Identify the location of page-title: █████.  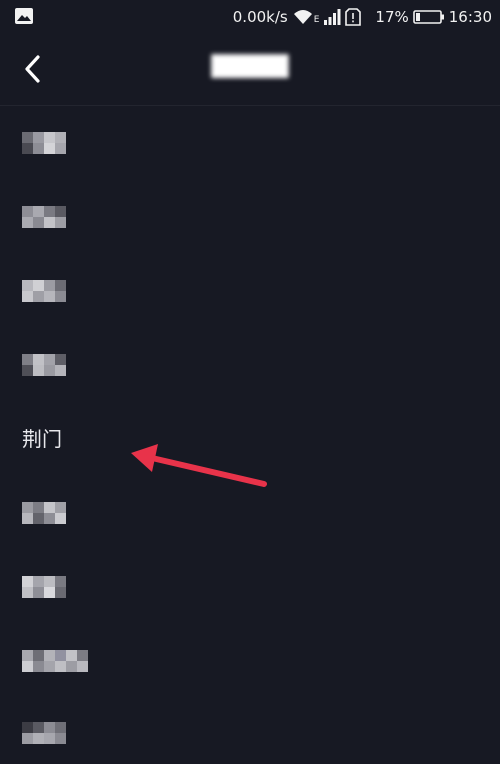
(250, 66).